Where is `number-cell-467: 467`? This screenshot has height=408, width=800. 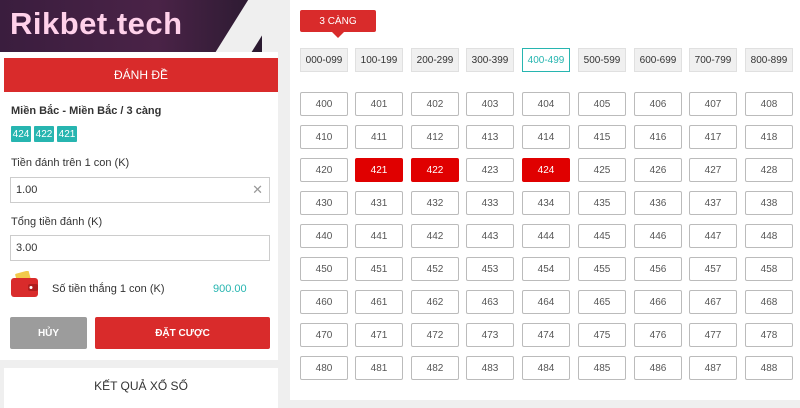
number-cell-467: 467 is located at coordinates (713, 302).